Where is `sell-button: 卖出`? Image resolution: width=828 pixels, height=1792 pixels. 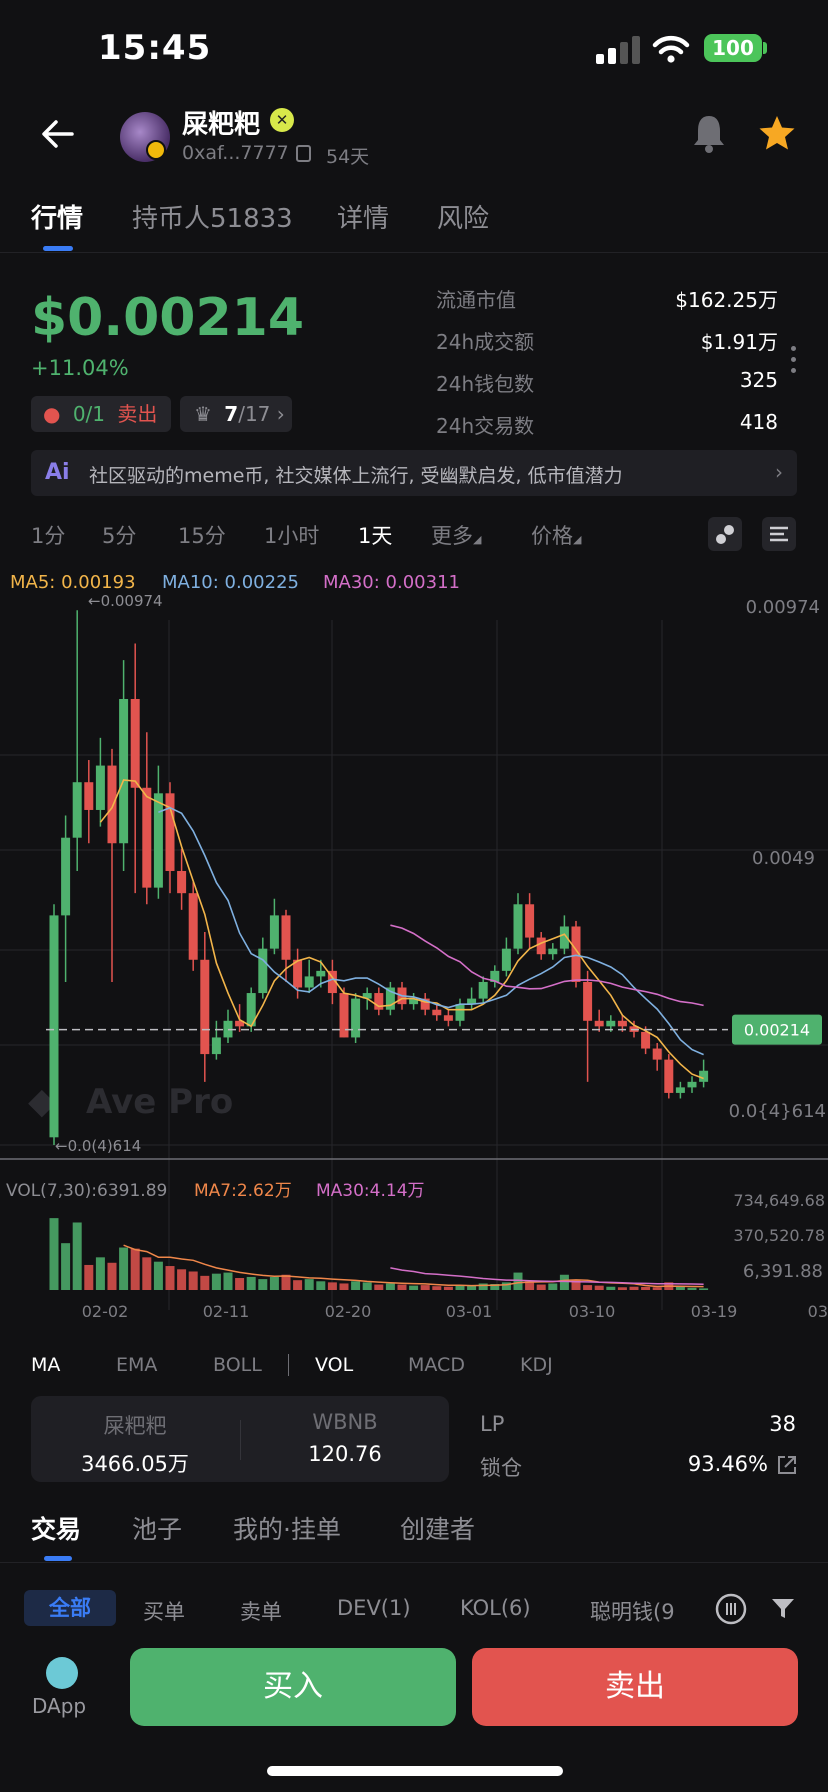 sell-button: 卖出 is located at coordinates (635, 1687).